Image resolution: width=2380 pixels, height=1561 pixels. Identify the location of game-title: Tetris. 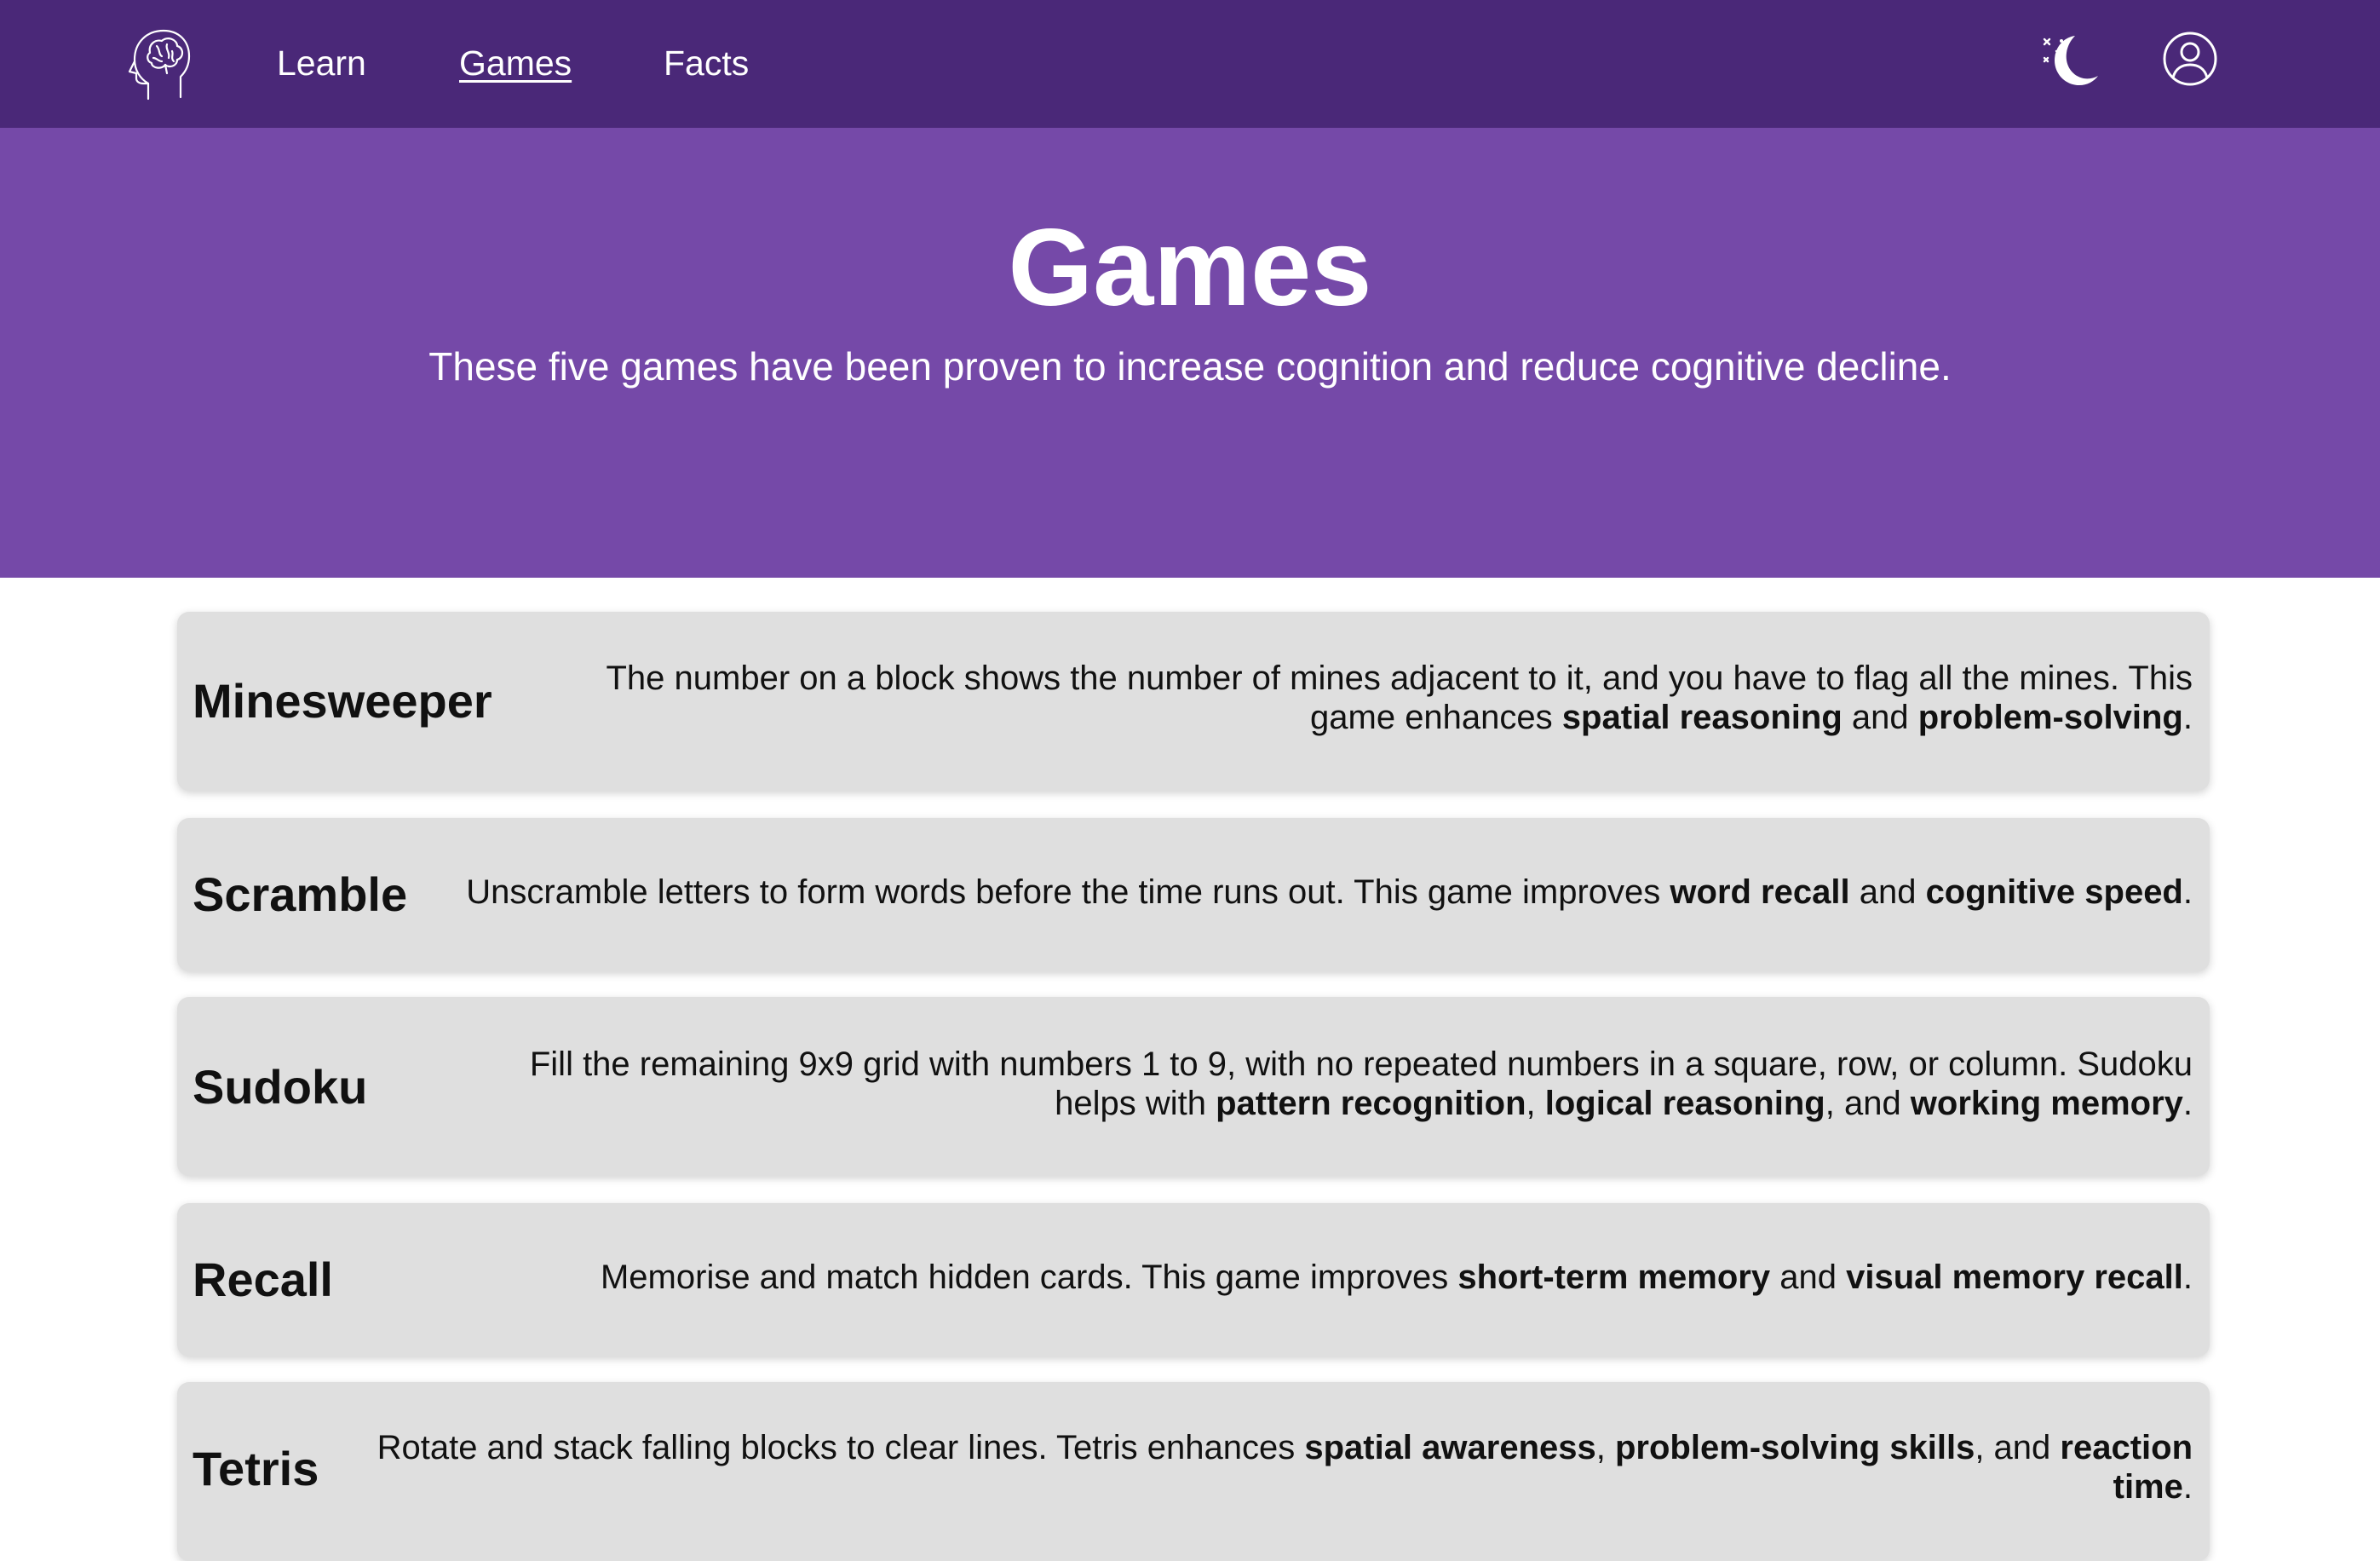
(256, 1468).